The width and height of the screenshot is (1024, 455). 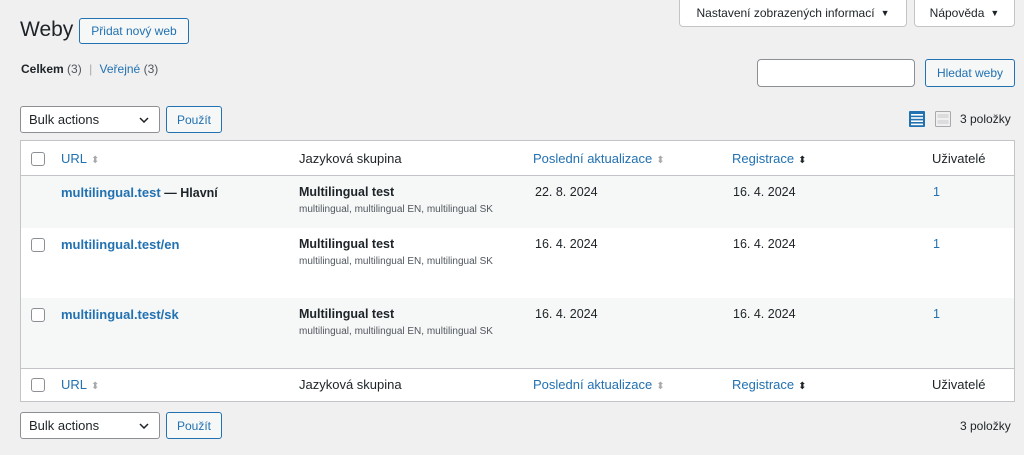 What do you see at coordinates (120, 69) in the screenshot?
I see `filter-public-label: Veřejné` at bounding box center [120, 69].